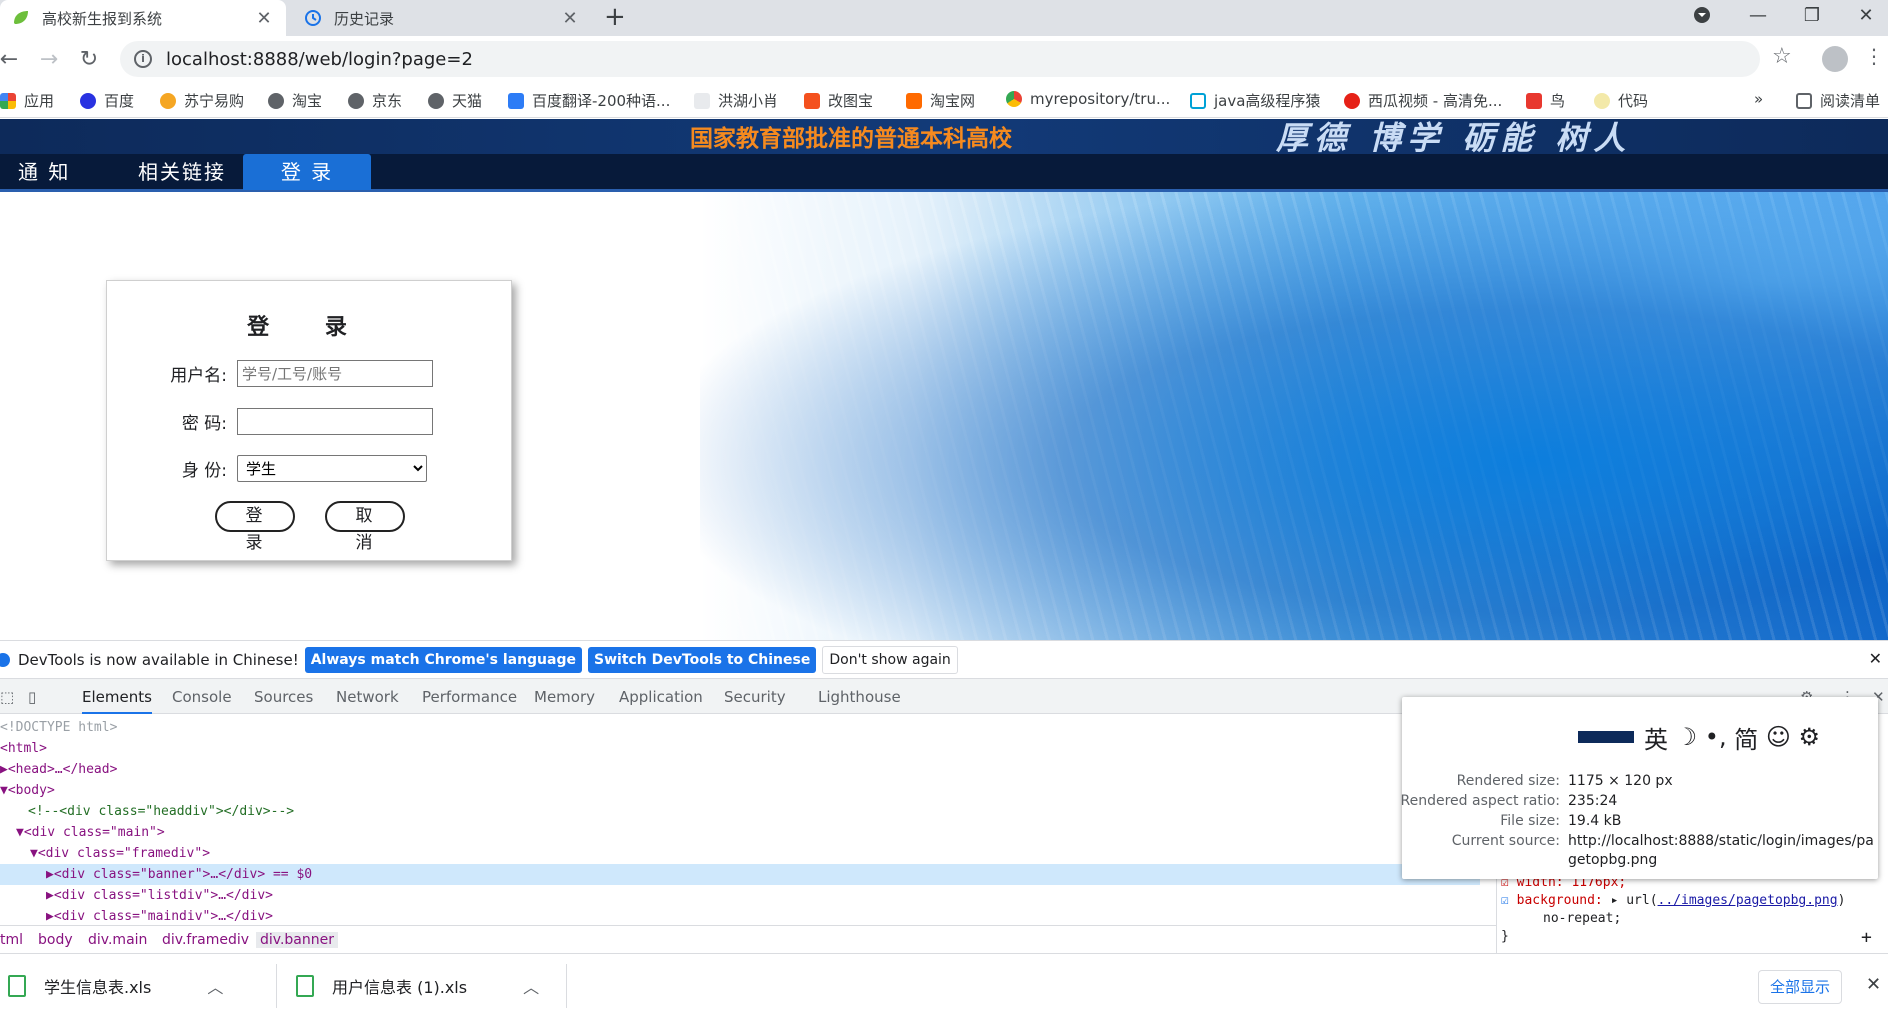 Image resolution: width=1888 pixels, height=1017 pixels. Describe the element at coordinates (295, 100) in the screenshot. I see `bookmark-item: 淘宝` at that location.